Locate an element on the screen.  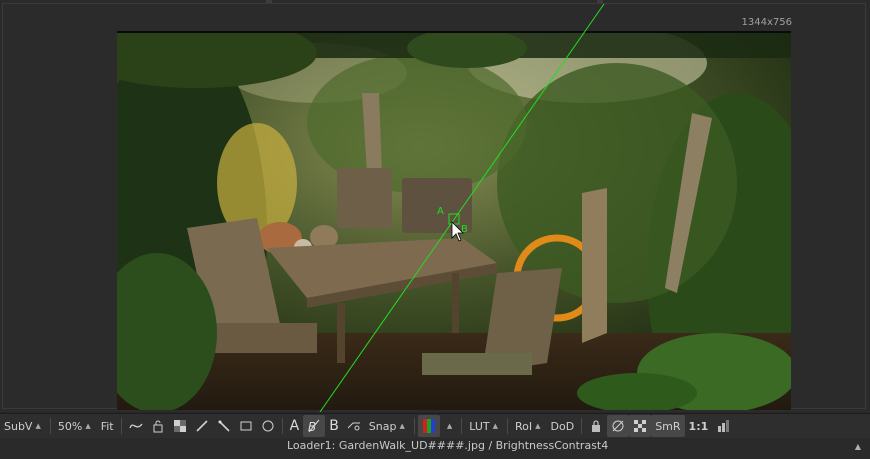
fit-label: Fit is located at coordinates (107, 426).